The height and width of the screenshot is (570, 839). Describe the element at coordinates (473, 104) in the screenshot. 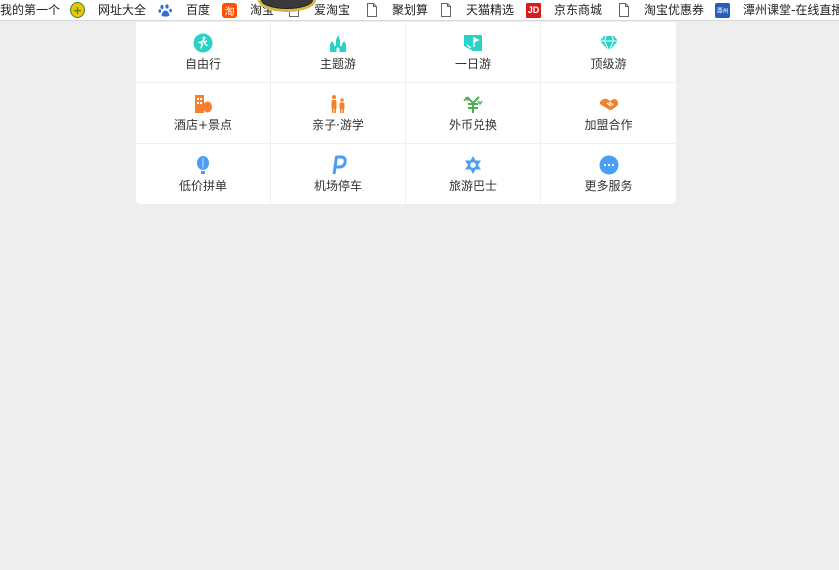

I see `yen-exchange-icon` at that location.